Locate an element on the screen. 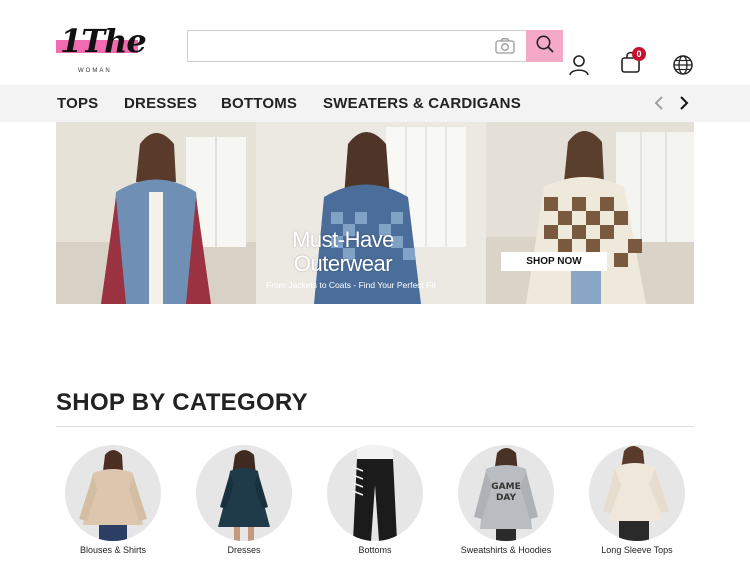 The height and width of the screenshot is (563, 750). search-bar is located at coordinates (375, 46).